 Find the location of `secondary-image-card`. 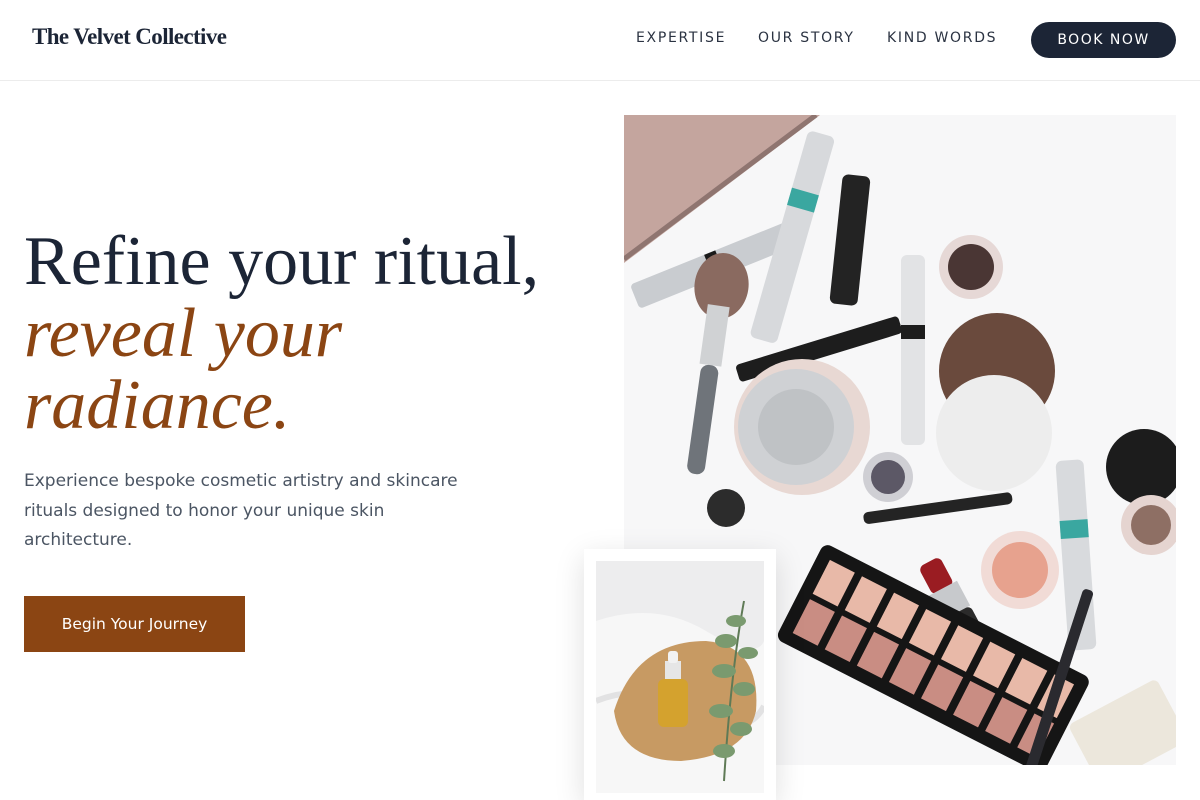

secondary-image-card is located at coordinates (680, 674).